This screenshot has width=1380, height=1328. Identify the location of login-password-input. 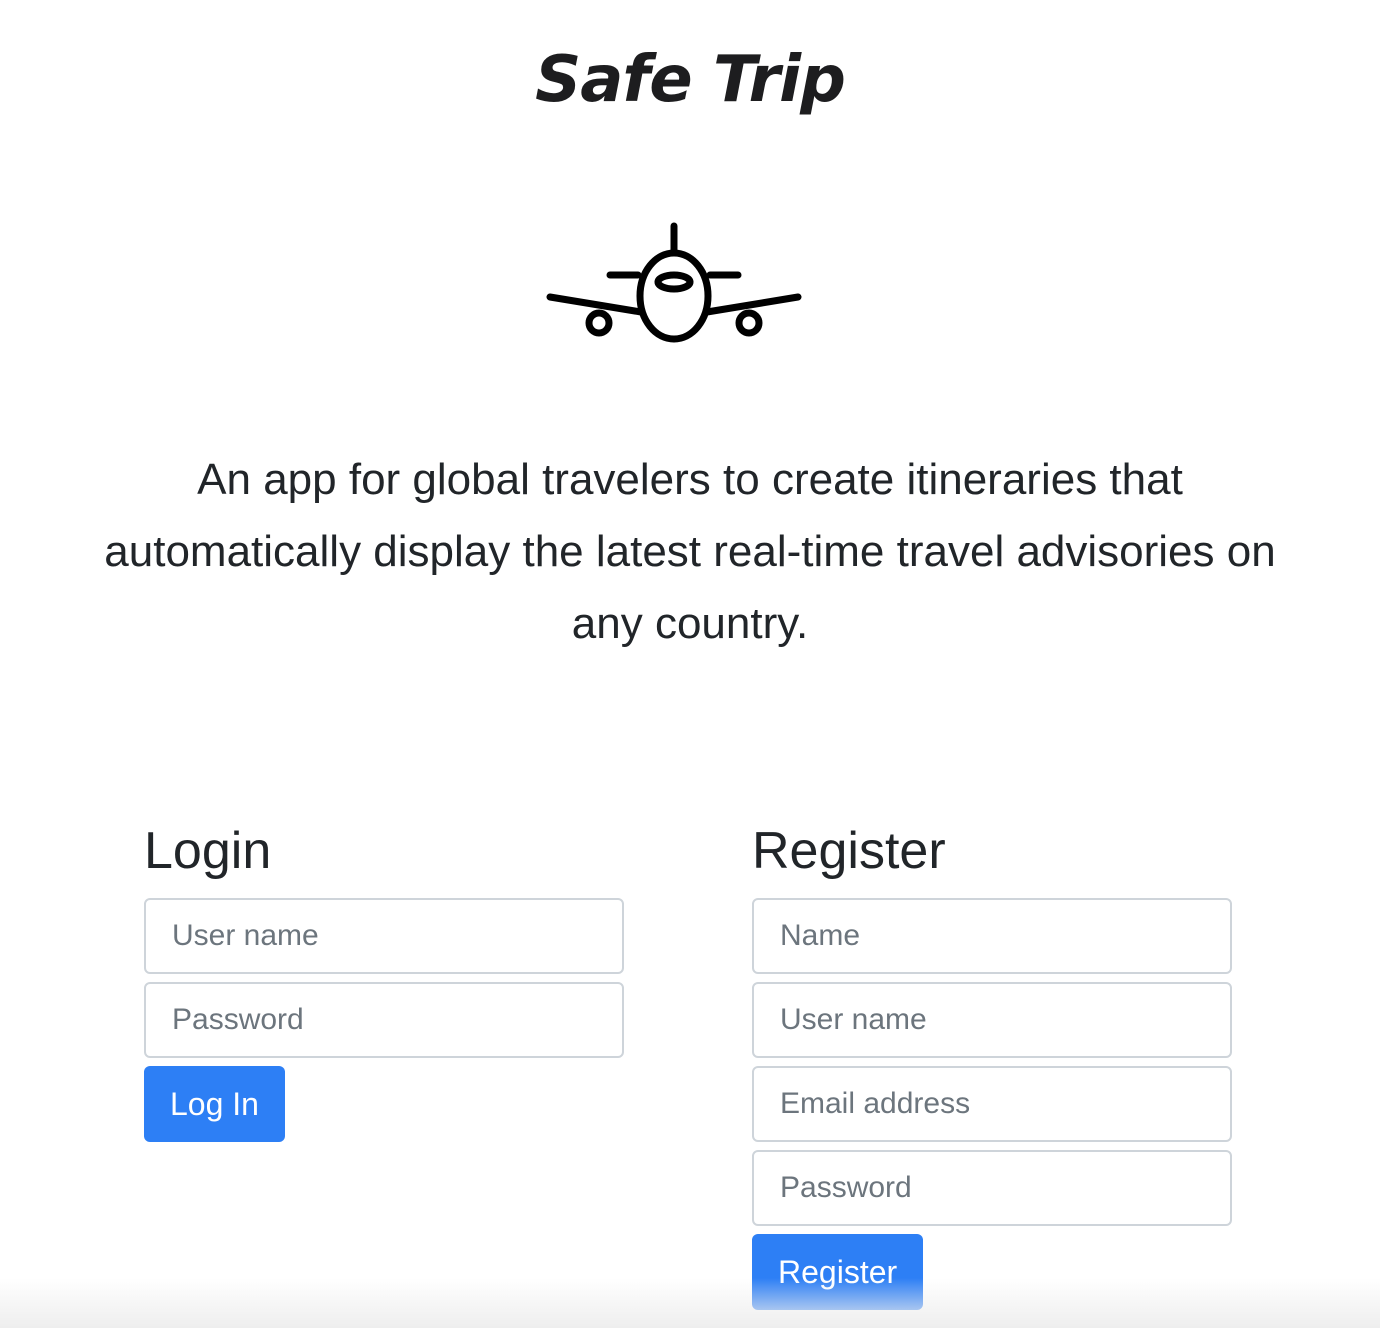
(384, 1020).